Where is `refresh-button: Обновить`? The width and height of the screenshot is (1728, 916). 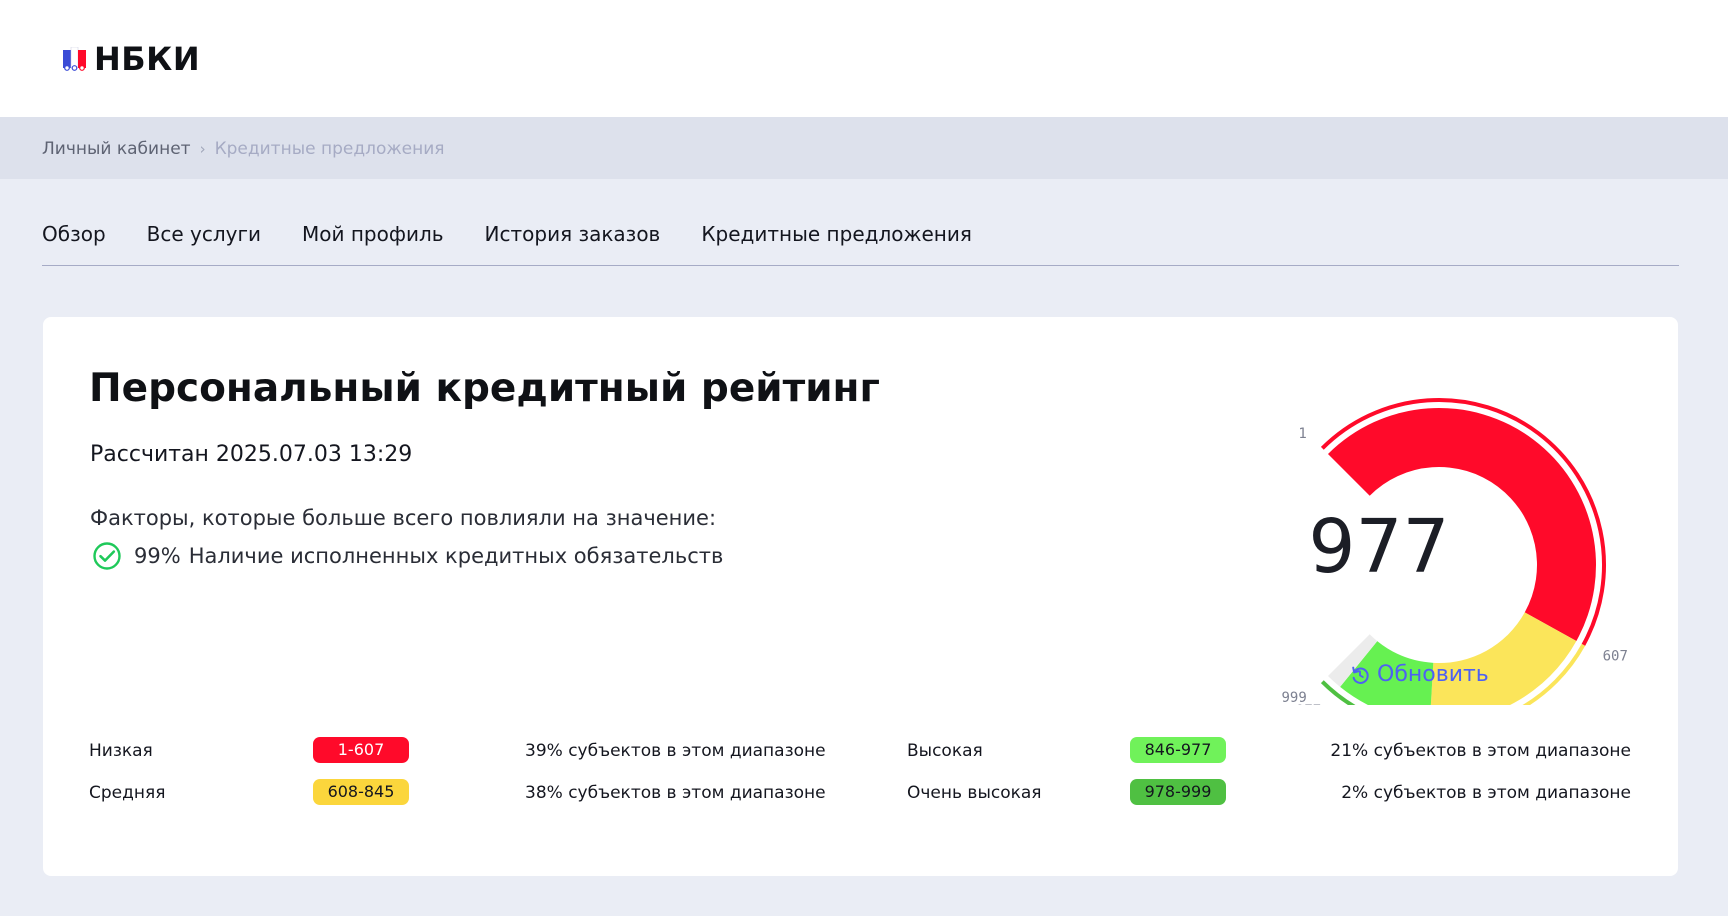 refresh-button: Обновить is located at coordinates (1419, 674).